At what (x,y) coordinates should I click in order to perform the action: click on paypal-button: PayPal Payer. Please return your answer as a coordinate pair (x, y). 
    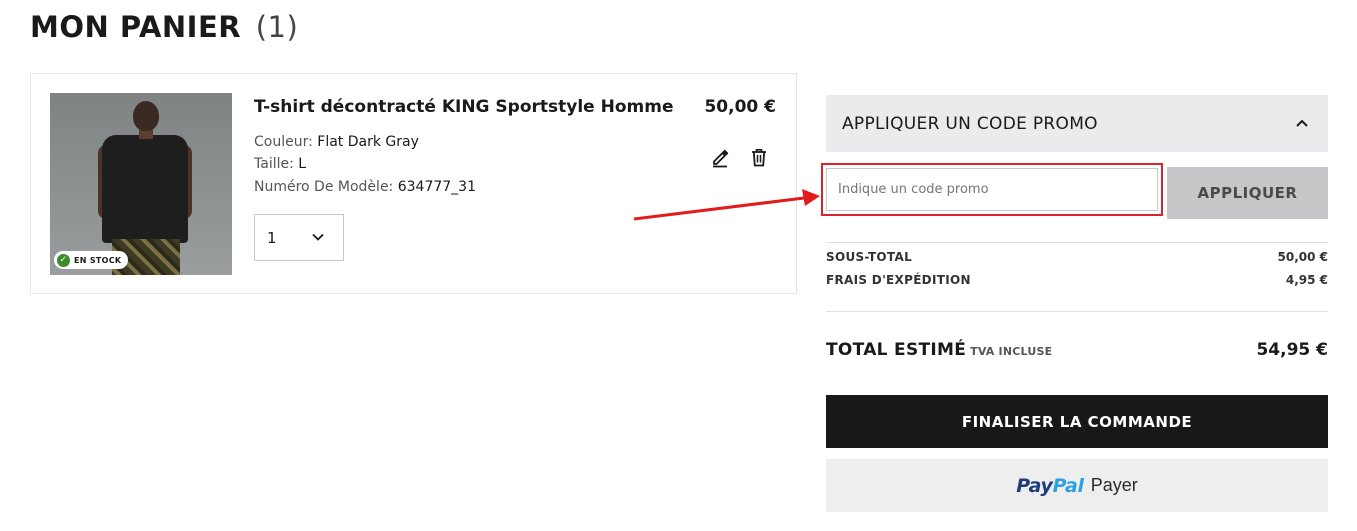
    Looking at the image, I should click on (1077, 485).